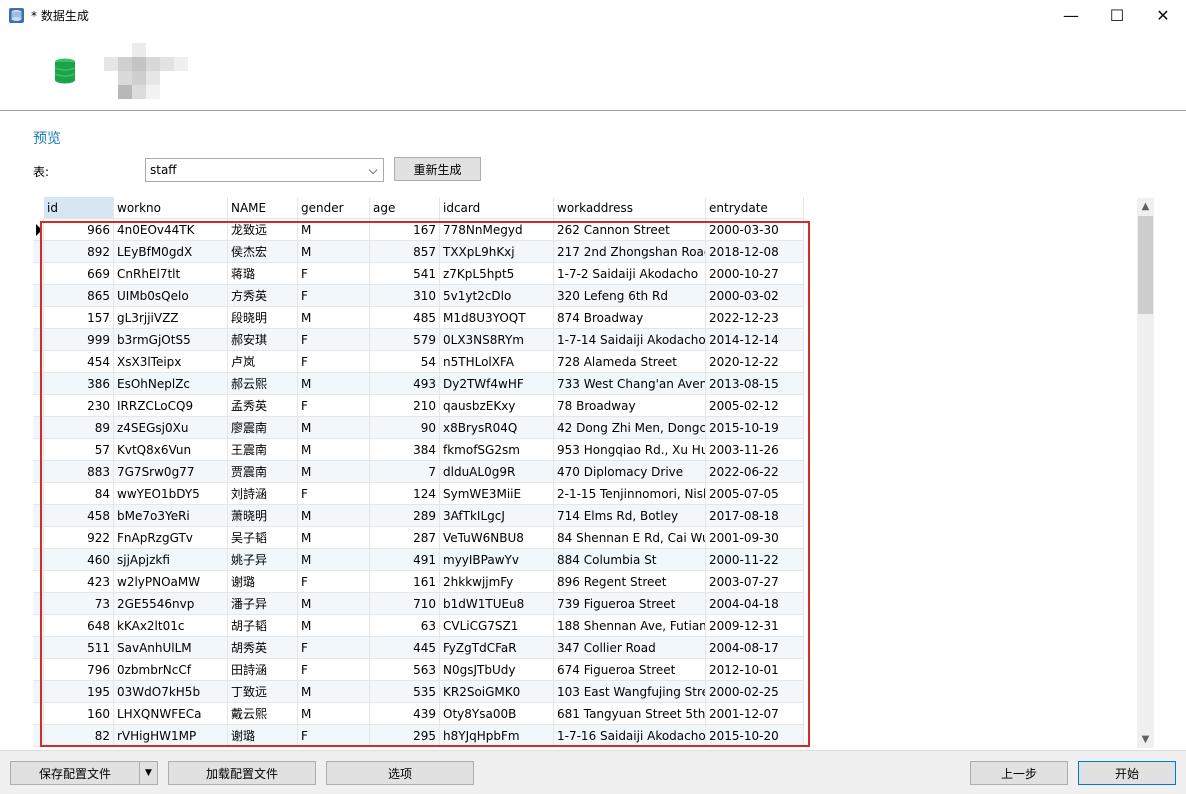 Image resolution: width=1186 pixels, height=794 pixels. What do you see at coordinates (405, 582) in the screenshot?
I see `cell-age: 161` at bounding box center [405, 582].